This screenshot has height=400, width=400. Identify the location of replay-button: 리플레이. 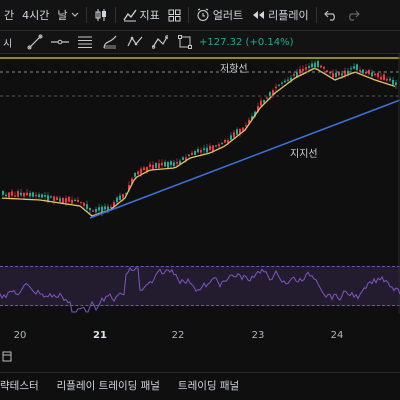
(279, 15).